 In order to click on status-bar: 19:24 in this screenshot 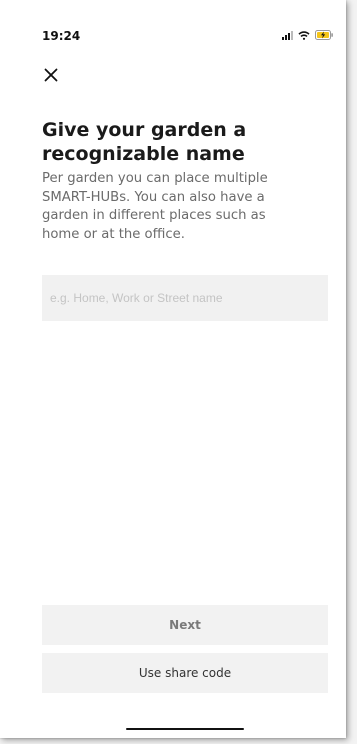, I will do `click(173, 25)`.